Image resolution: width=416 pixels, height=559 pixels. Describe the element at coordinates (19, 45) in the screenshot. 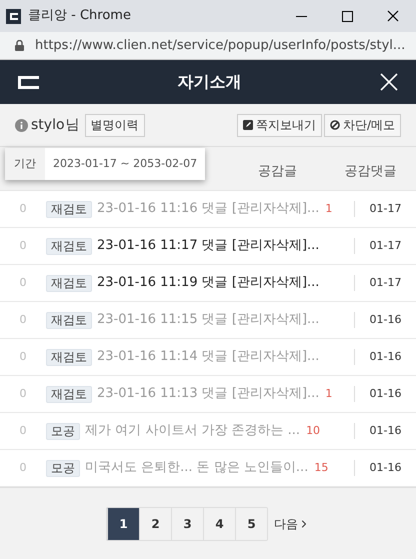

I see `lock-icon` at that location.